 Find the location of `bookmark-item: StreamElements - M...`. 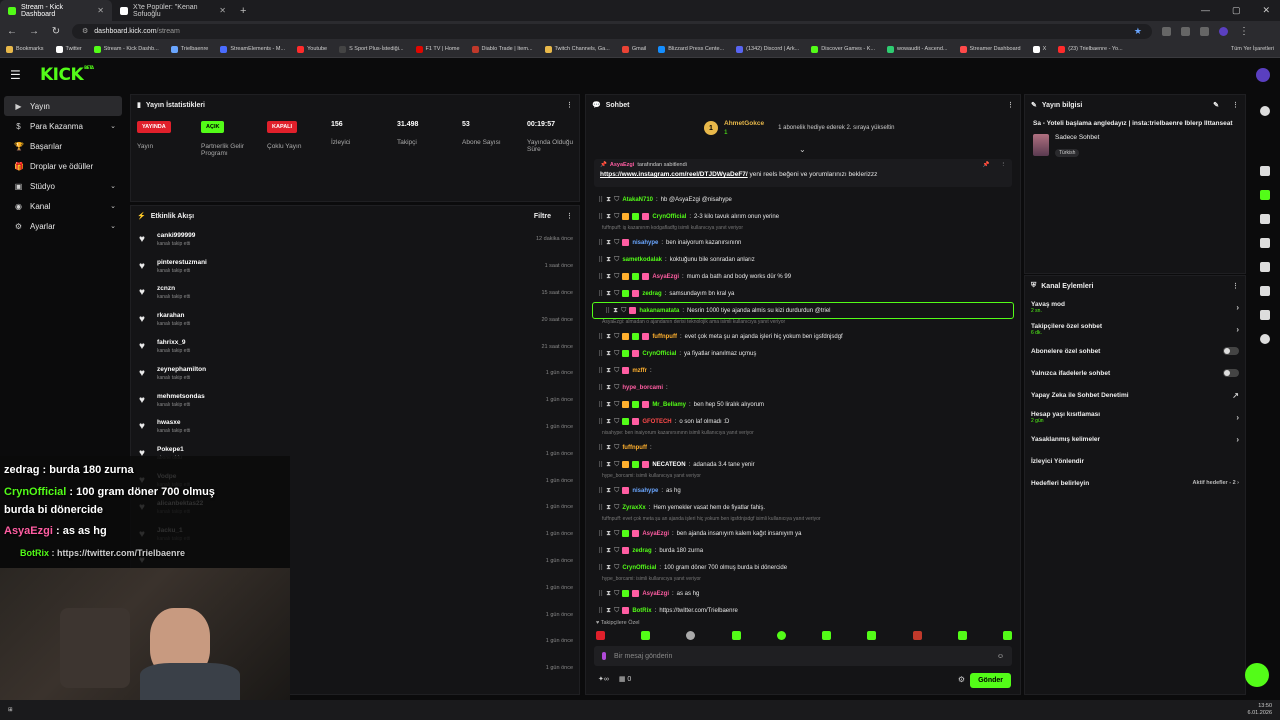

bookmark-item: StreamElements - M... is located at coordinates (252, 49).